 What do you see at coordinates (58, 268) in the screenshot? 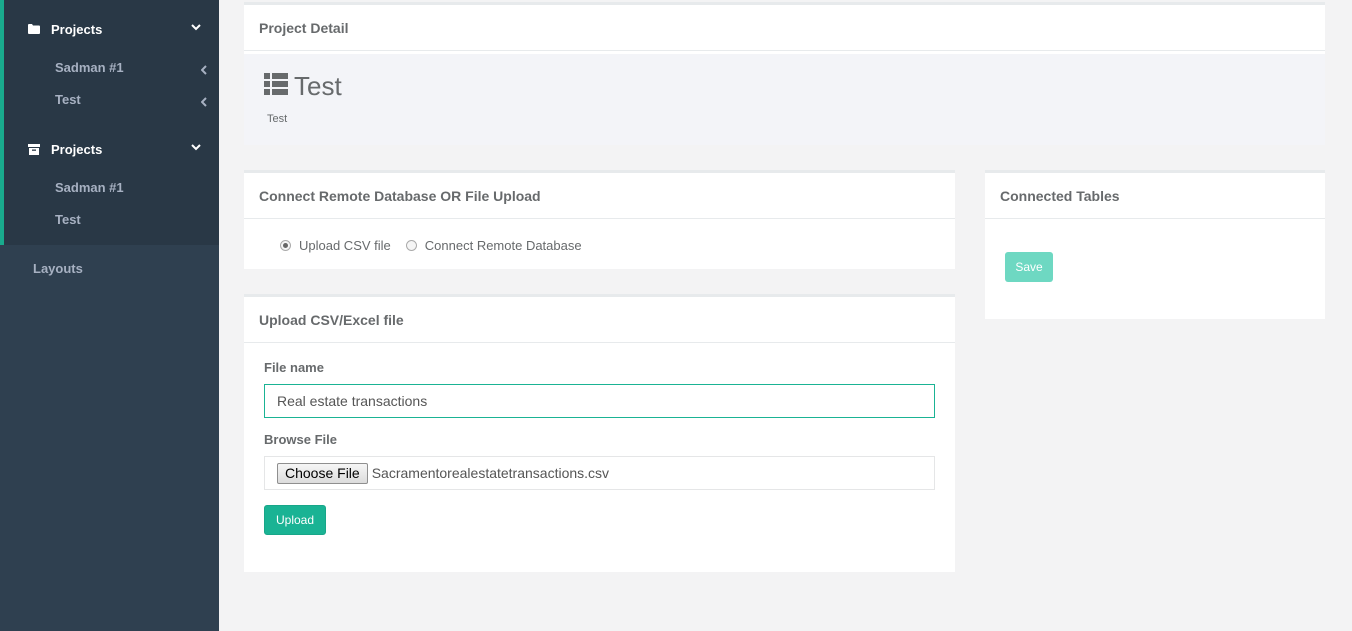
I see `nav-layouts: Layouts` at bounding box center [58, 268].